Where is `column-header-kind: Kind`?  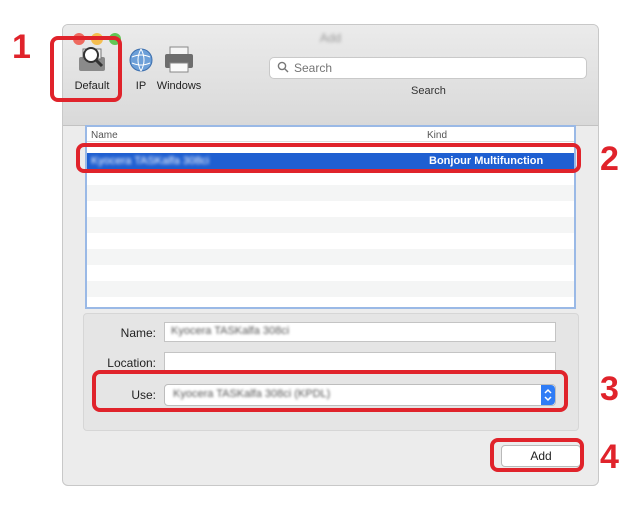
column-header-kind: Kind is located at coordinates (437, 135).